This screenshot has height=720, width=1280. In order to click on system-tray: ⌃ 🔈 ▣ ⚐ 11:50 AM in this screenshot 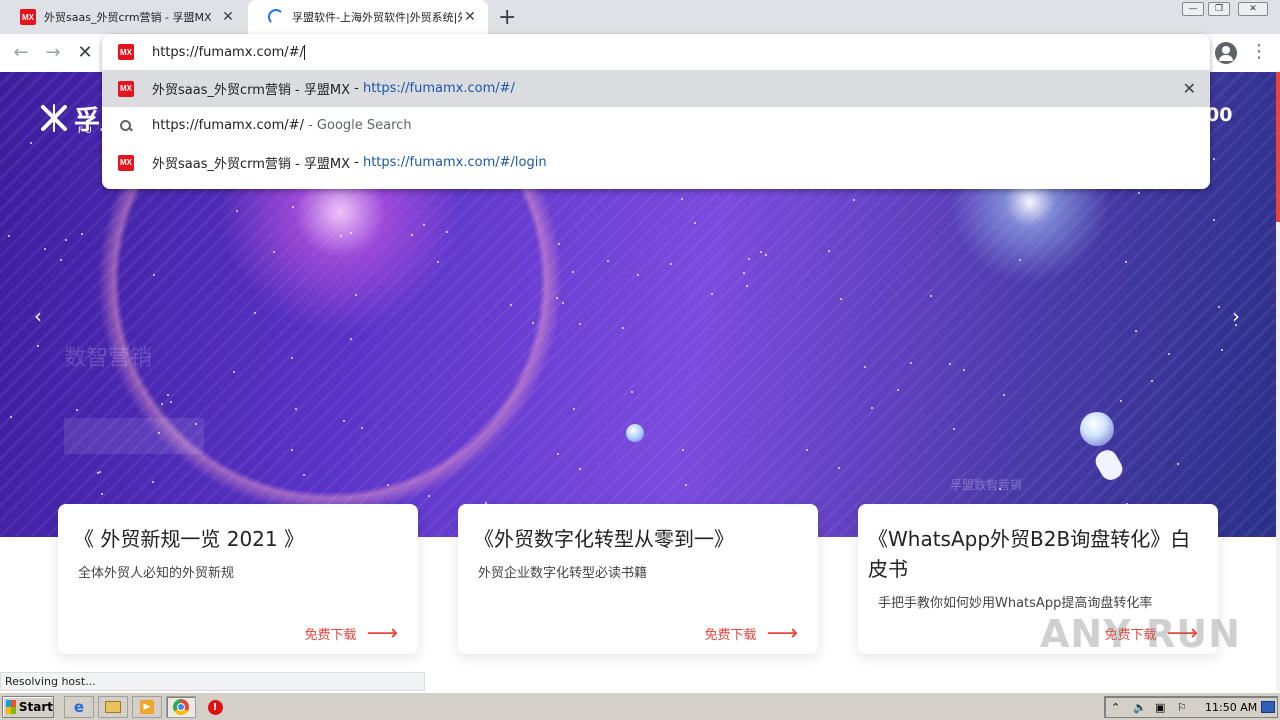, I will do `click(1191, 707)`.